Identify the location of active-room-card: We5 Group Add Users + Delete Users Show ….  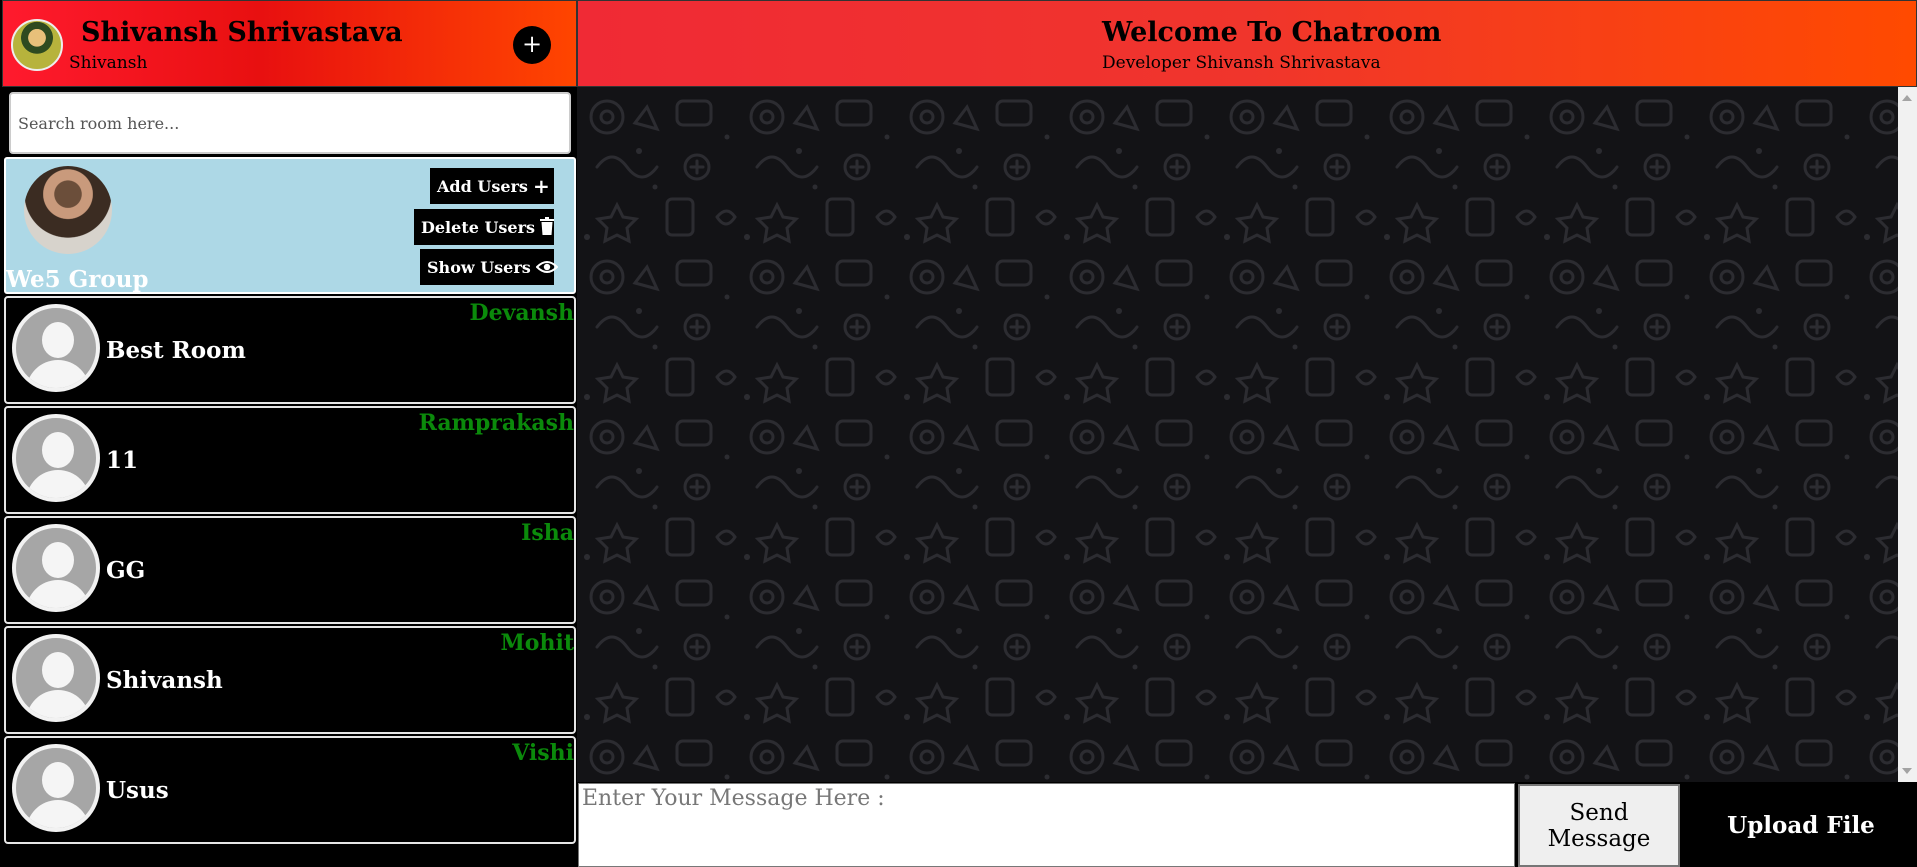
(290, 225).